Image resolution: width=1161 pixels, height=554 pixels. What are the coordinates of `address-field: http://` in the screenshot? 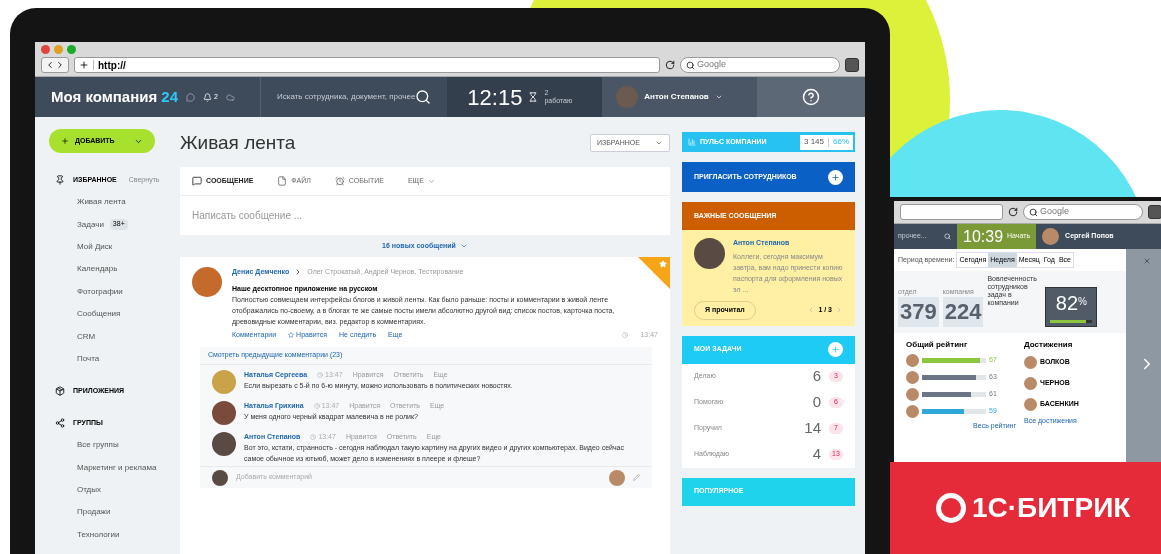 It's located at (367, 65).